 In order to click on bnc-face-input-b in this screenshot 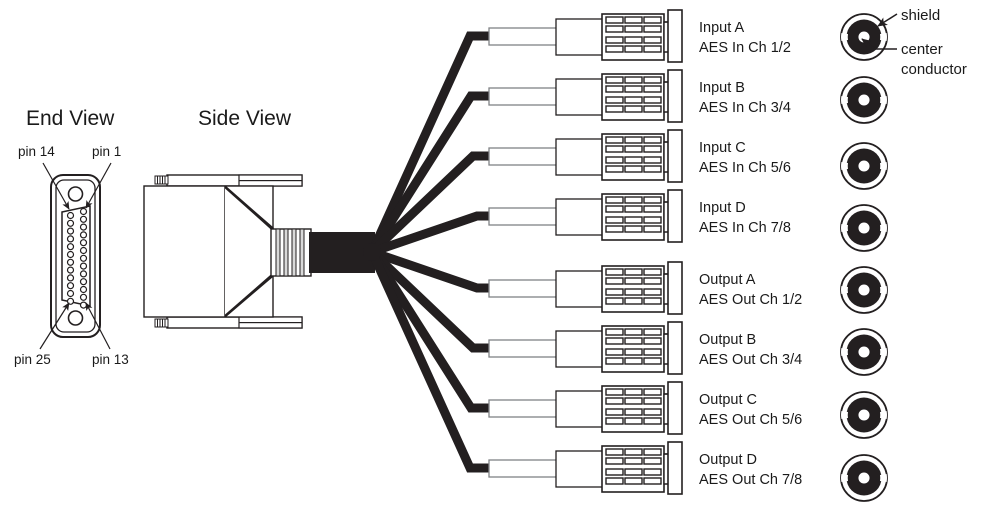, I will do `click(864, 100)`.